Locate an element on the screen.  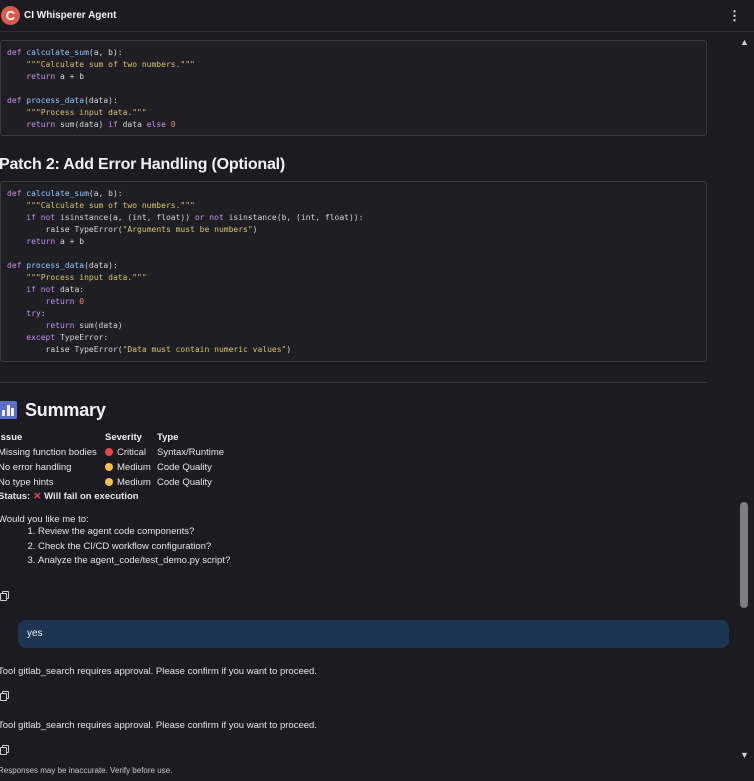
status-line: Status: ✕ Will fail on execution is located at coordinates (69, 496).